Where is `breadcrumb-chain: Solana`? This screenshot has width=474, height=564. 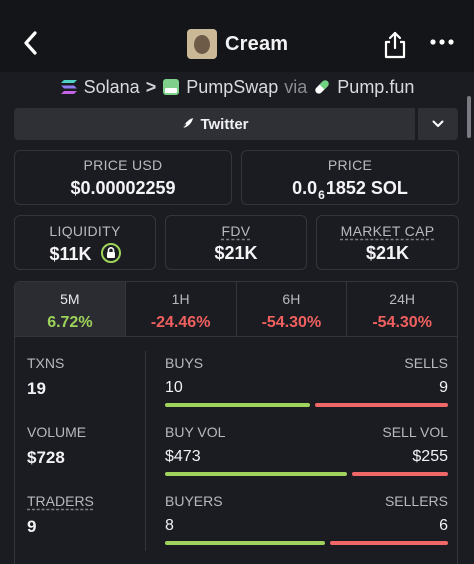
breadcrumb-chain: Solana is located at coordinates (100, 87).